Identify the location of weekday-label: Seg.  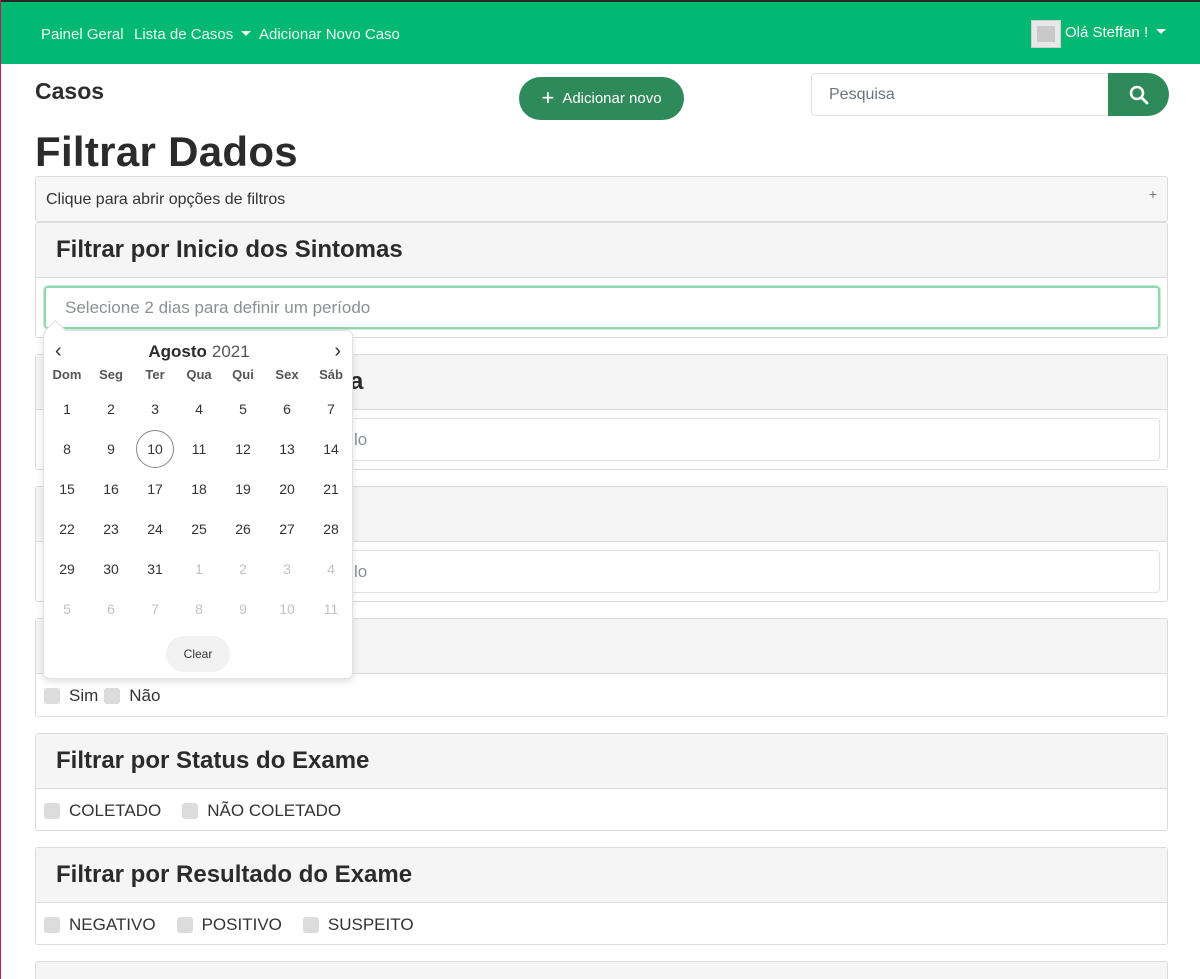
(111, 374).